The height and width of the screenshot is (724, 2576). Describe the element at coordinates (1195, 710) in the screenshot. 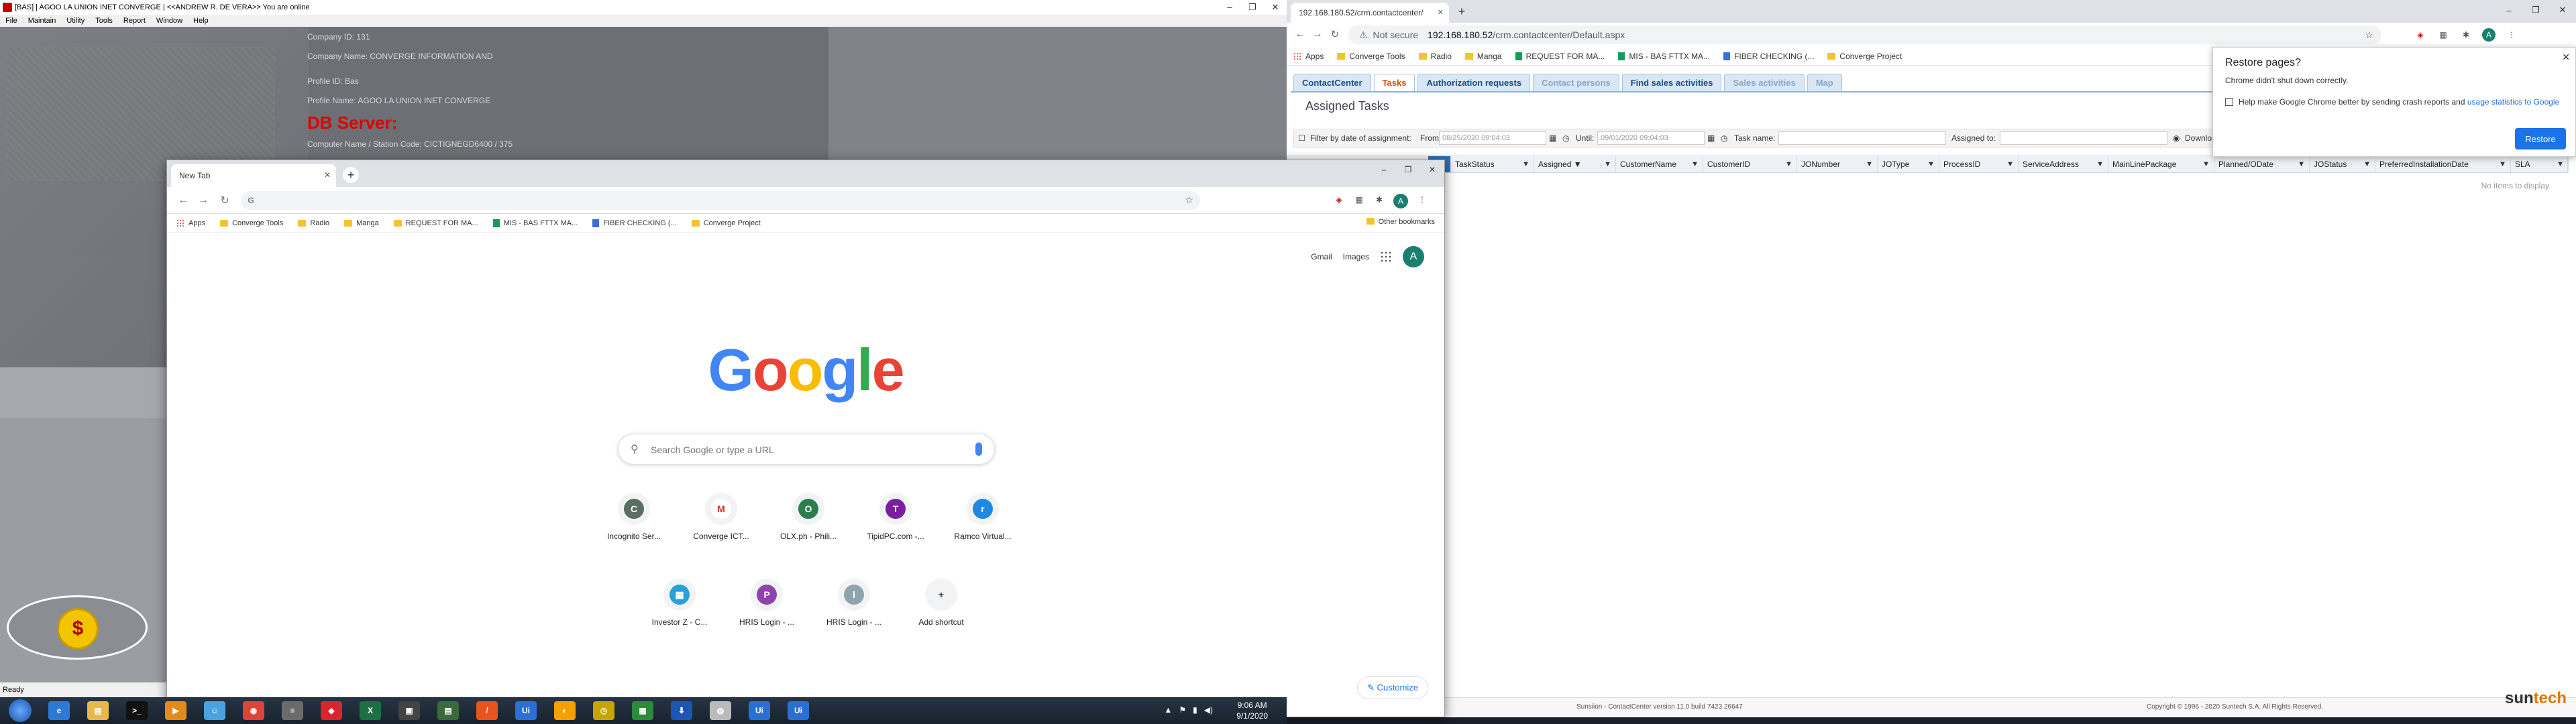

I see `network-icon: ▮` at that location.